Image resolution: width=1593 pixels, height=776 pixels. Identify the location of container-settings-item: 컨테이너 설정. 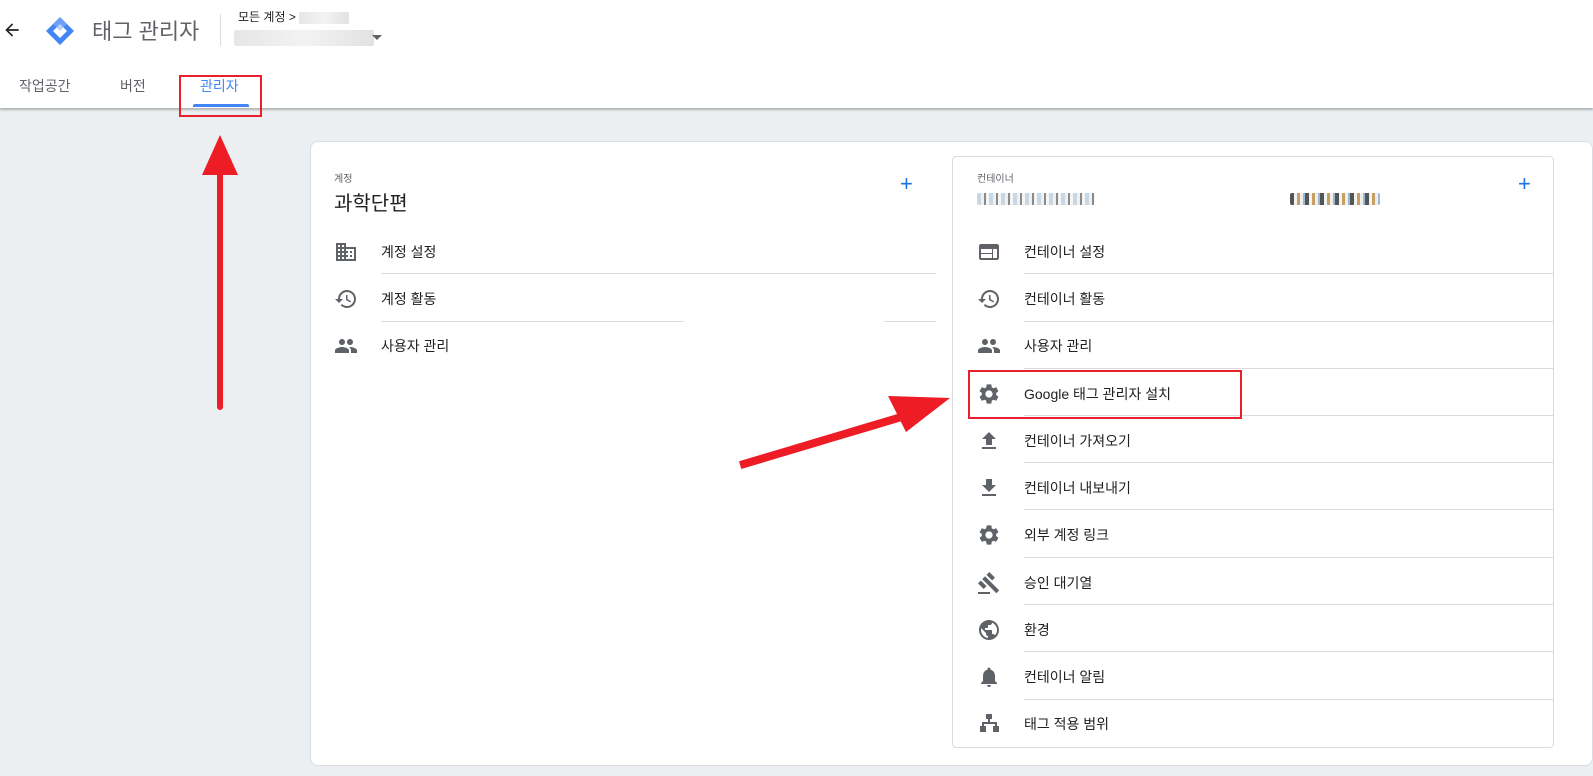
(1265, 249).